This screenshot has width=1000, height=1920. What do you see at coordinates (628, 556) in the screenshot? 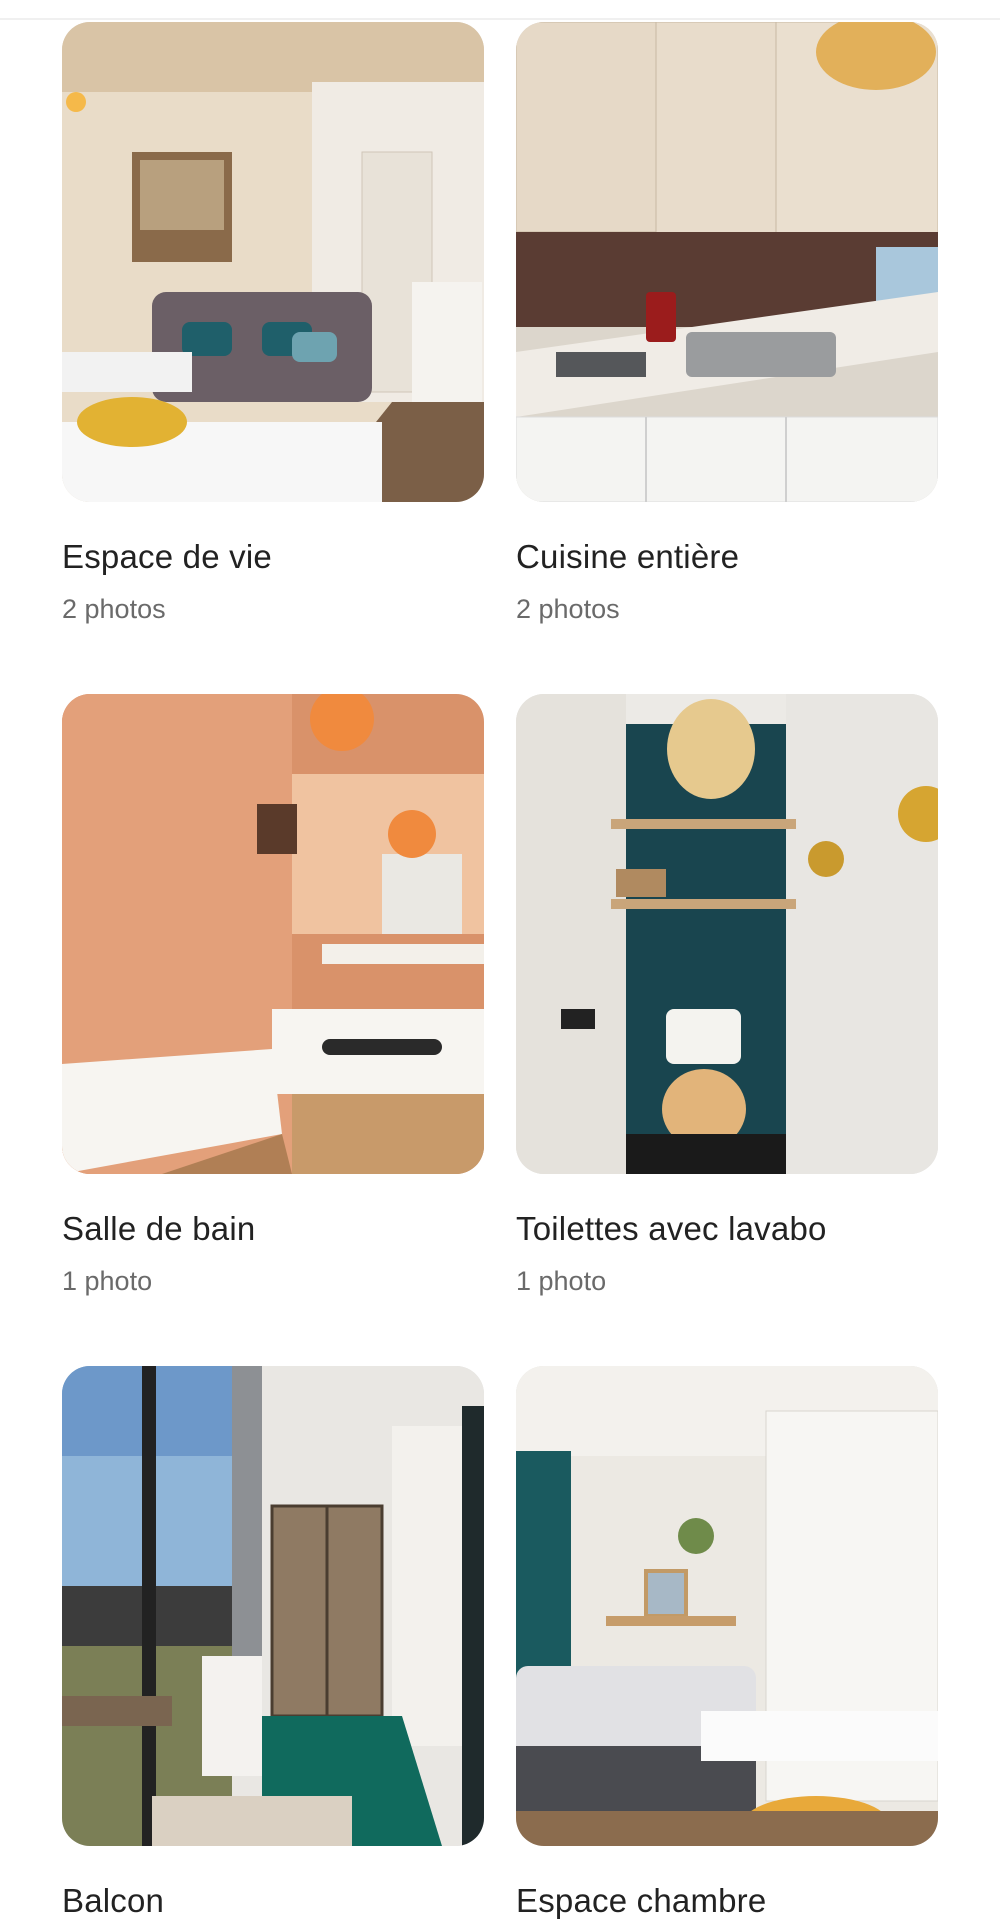
I see `room-title: Cuisine entière` at bounding box center [628, 556].